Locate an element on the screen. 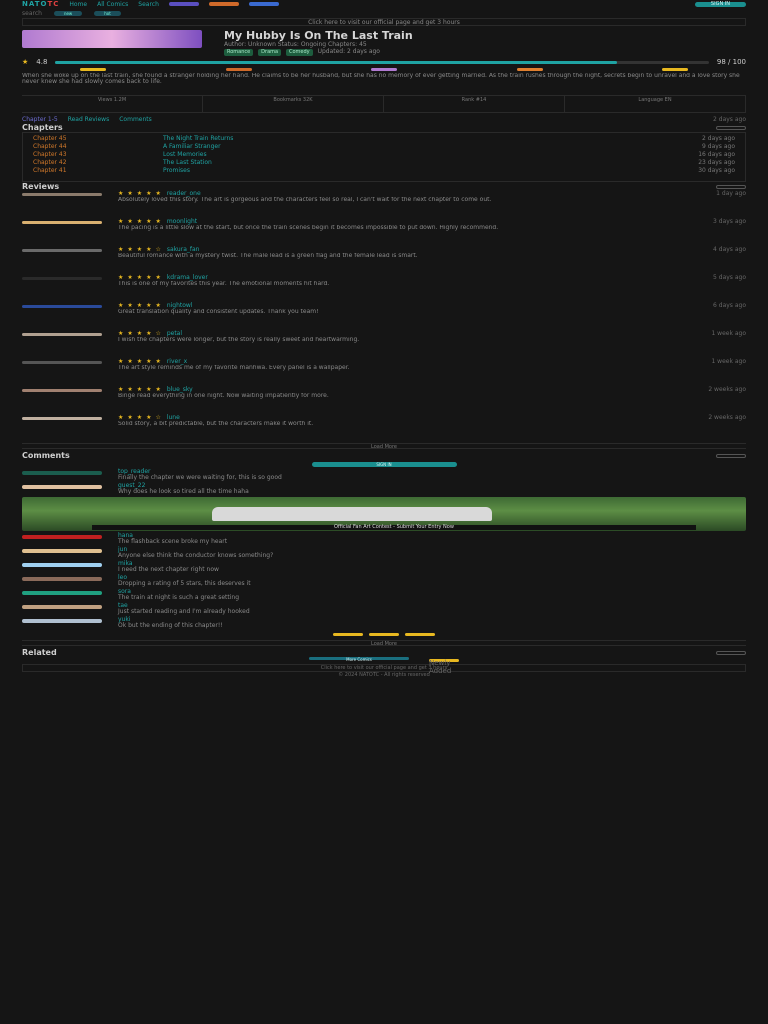 This screenshot has height=1024, width=768. chapter-row: Chapter 44 A Familiar Stranger 9 days ago is located at coordinates (384, 147).